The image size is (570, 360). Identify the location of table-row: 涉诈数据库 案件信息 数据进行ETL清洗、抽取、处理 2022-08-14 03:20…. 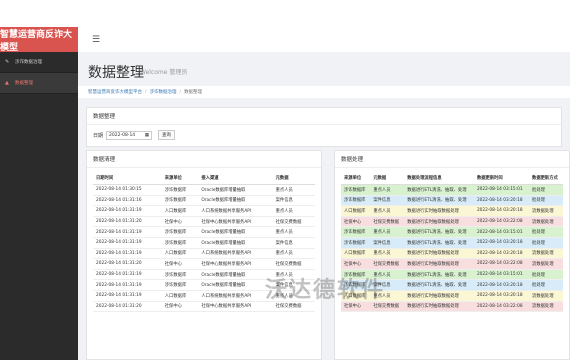
(452, 201).